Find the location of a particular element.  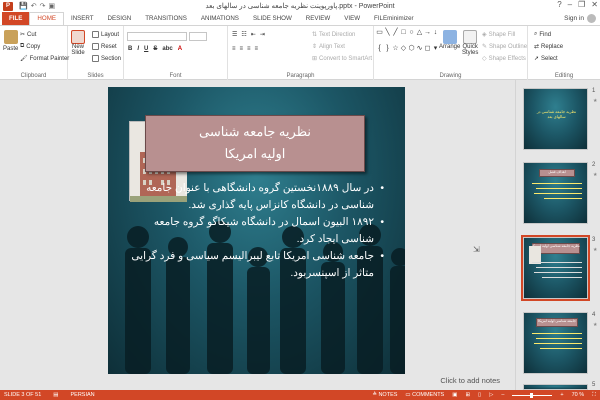

normal-view-icon: ▣ is located at coordinates (454, 395).